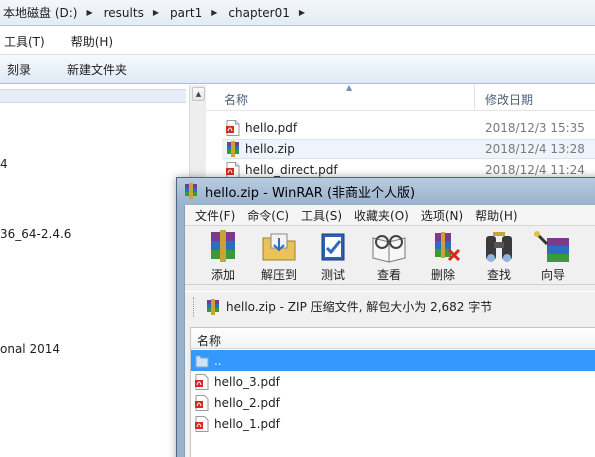 The height and width of the screenshot is (457, 595). Describe the element at coordinates (310, 193) in the screenshot. I see `window-title: hello.zip - WinRAR (非商业个人版)` at that location.